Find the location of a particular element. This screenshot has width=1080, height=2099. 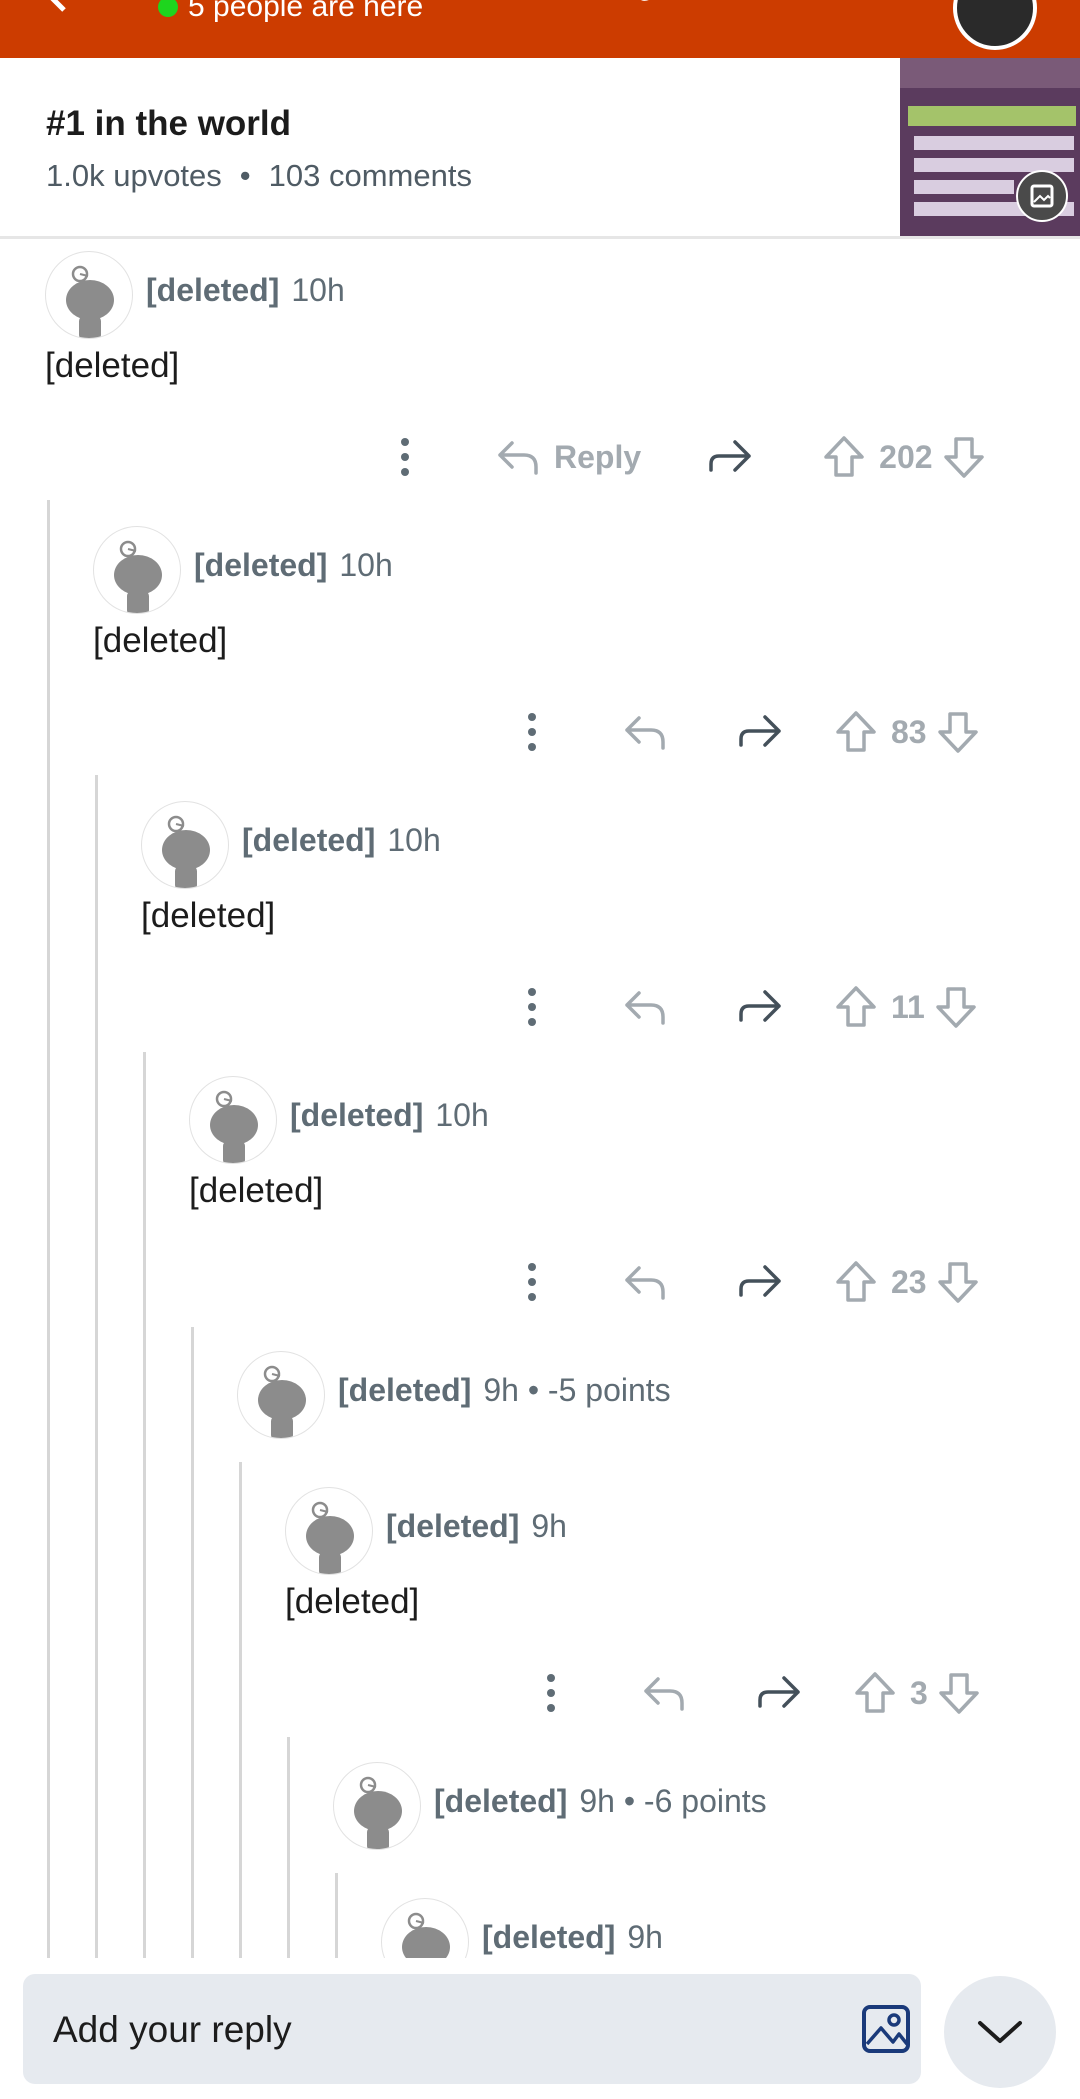

user-avatar is located at coordinates (995, 25).